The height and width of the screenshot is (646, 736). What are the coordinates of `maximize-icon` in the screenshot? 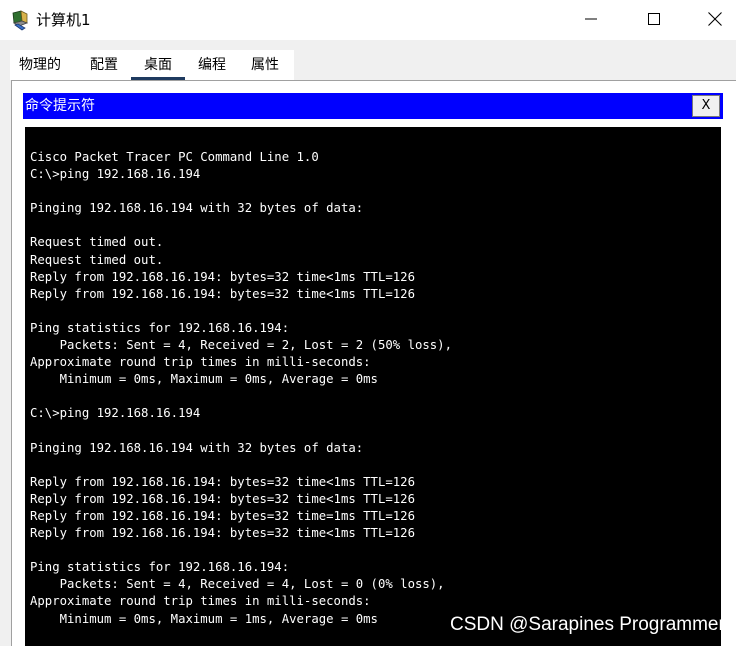 It's located at (654, 19).